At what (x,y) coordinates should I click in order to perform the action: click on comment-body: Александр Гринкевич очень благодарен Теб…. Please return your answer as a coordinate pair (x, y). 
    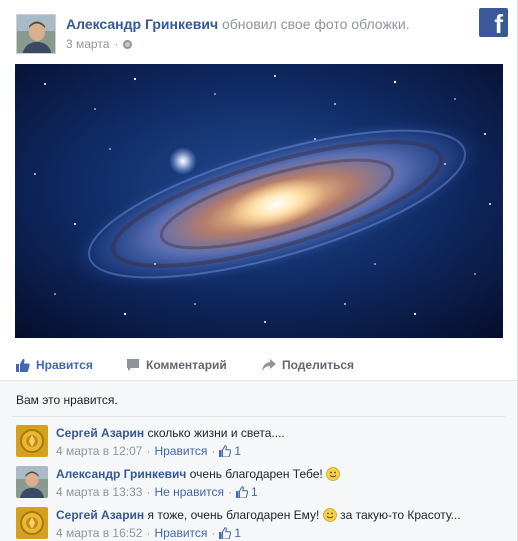
    Looking at the image, I should click on (198, 474).